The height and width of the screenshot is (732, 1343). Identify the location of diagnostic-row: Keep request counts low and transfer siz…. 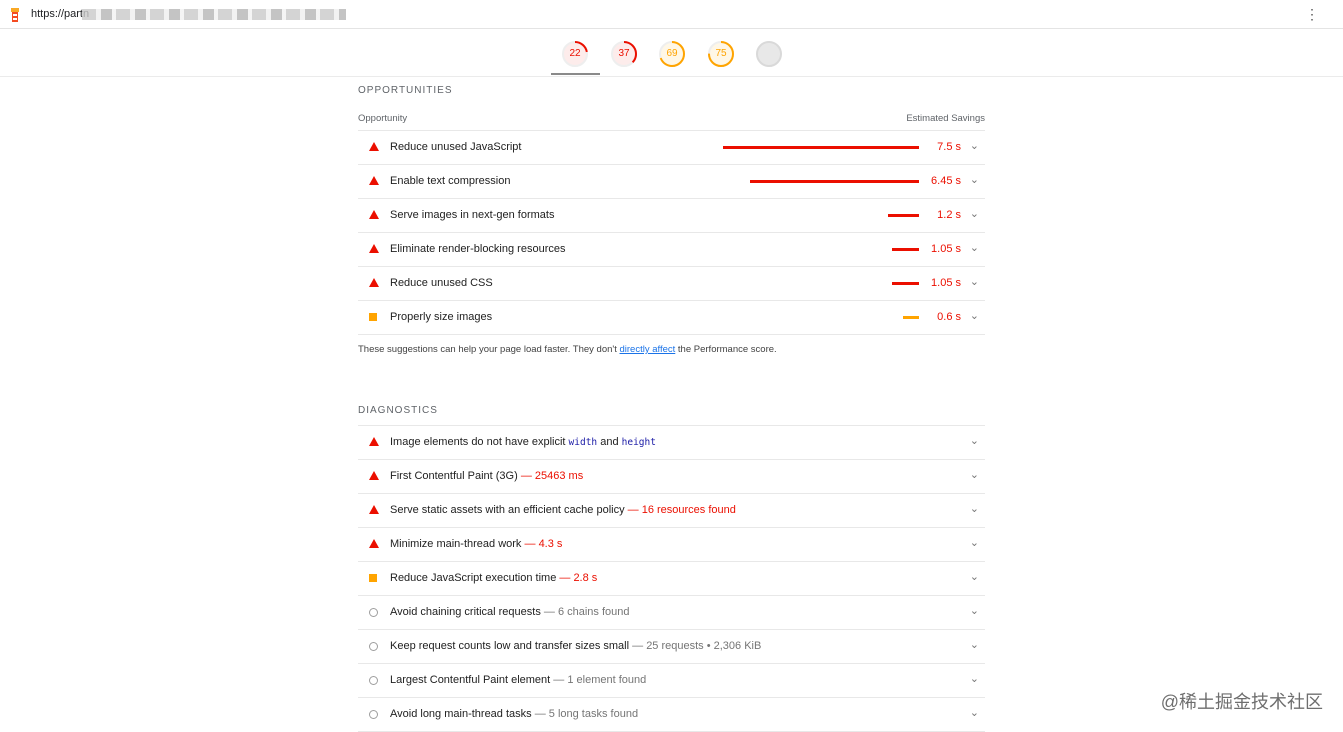
(671, 647).